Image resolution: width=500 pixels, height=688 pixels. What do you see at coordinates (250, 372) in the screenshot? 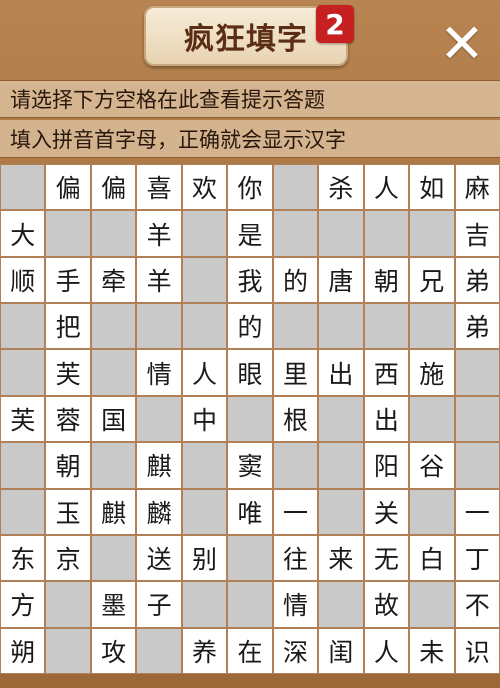
I see `grid-cell: 眼` at bounding box center [250, 372].